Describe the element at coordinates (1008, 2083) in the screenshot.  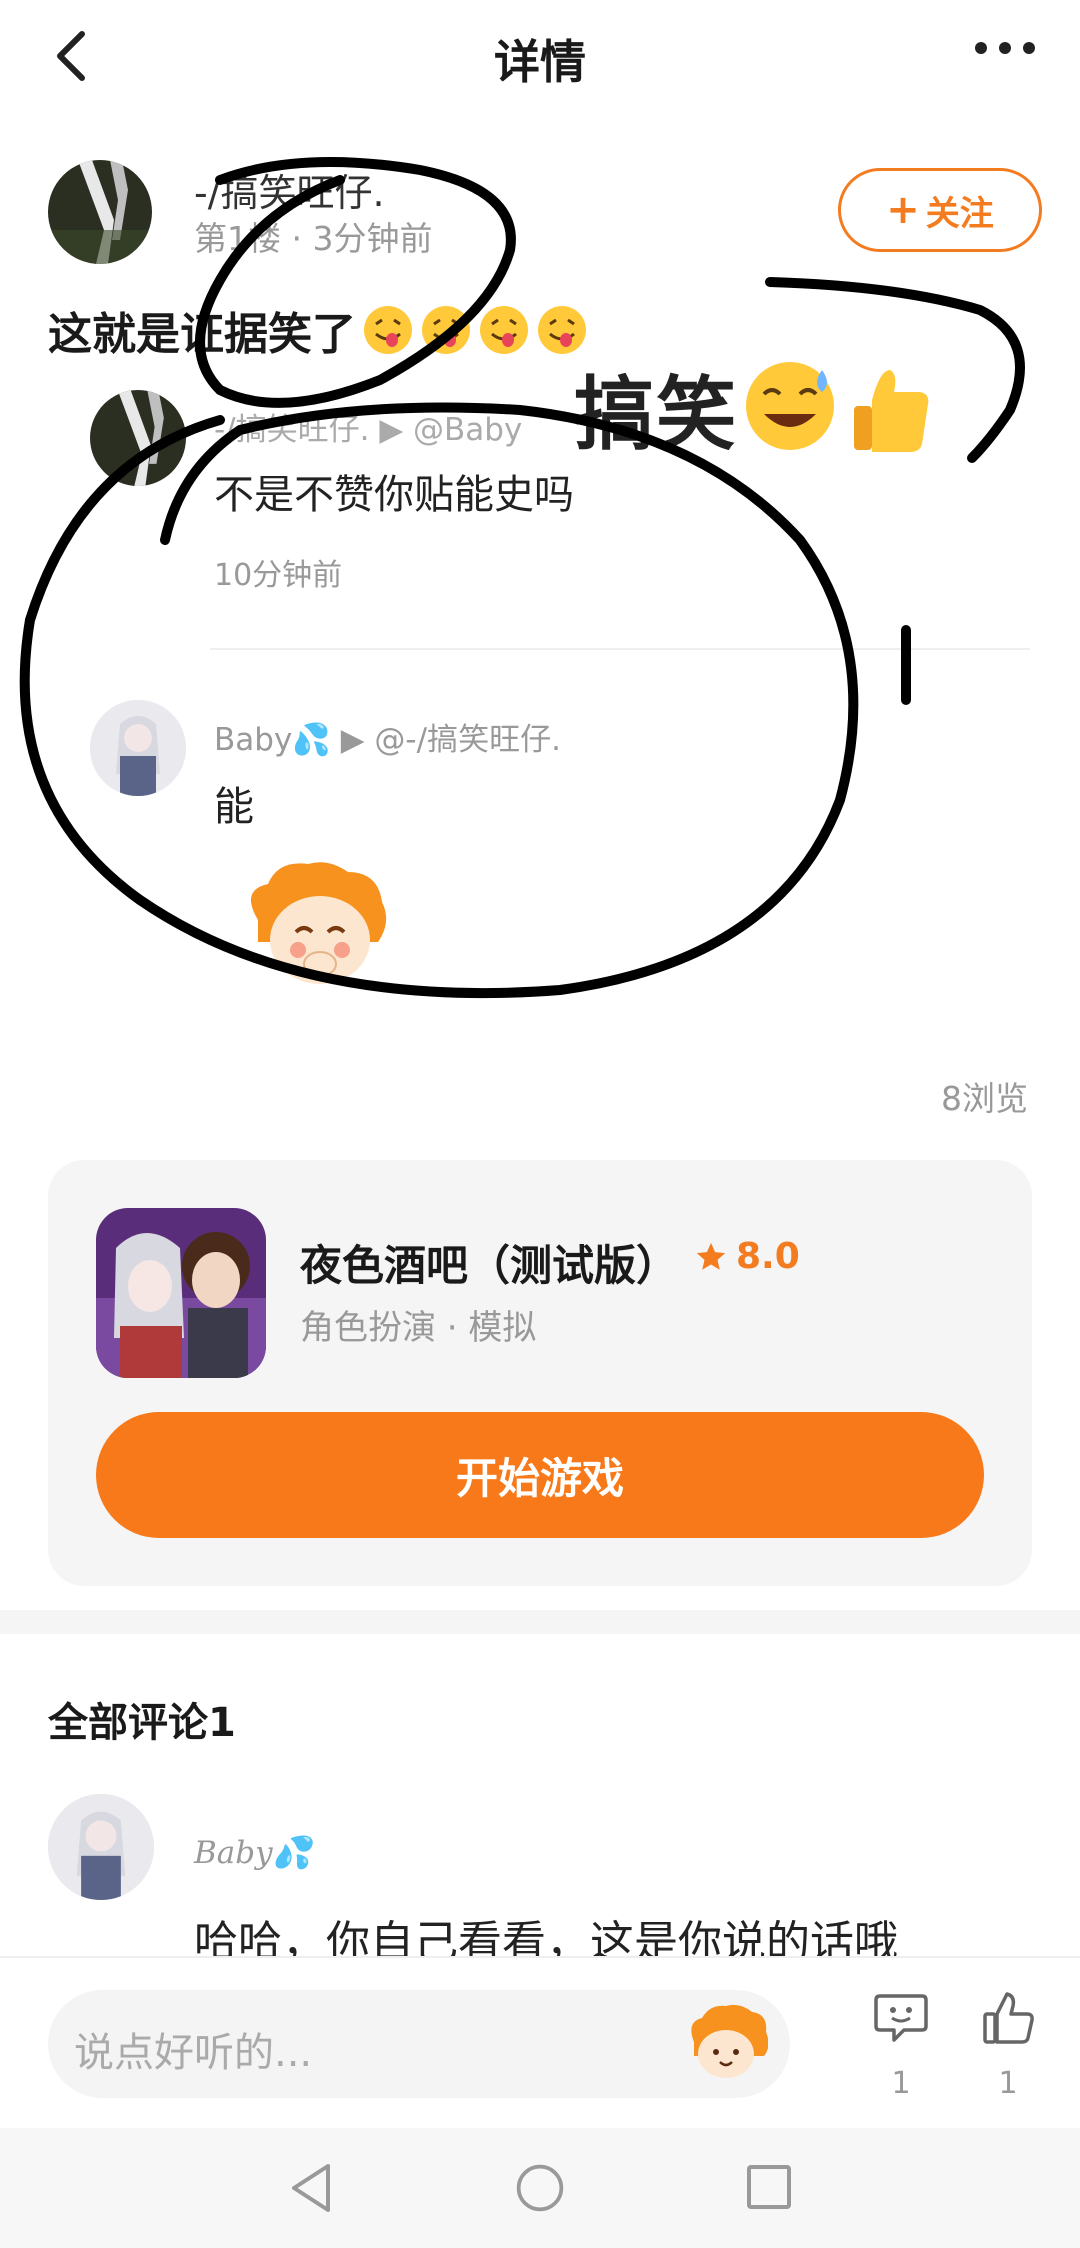
I see `like-count: 1` at that location.